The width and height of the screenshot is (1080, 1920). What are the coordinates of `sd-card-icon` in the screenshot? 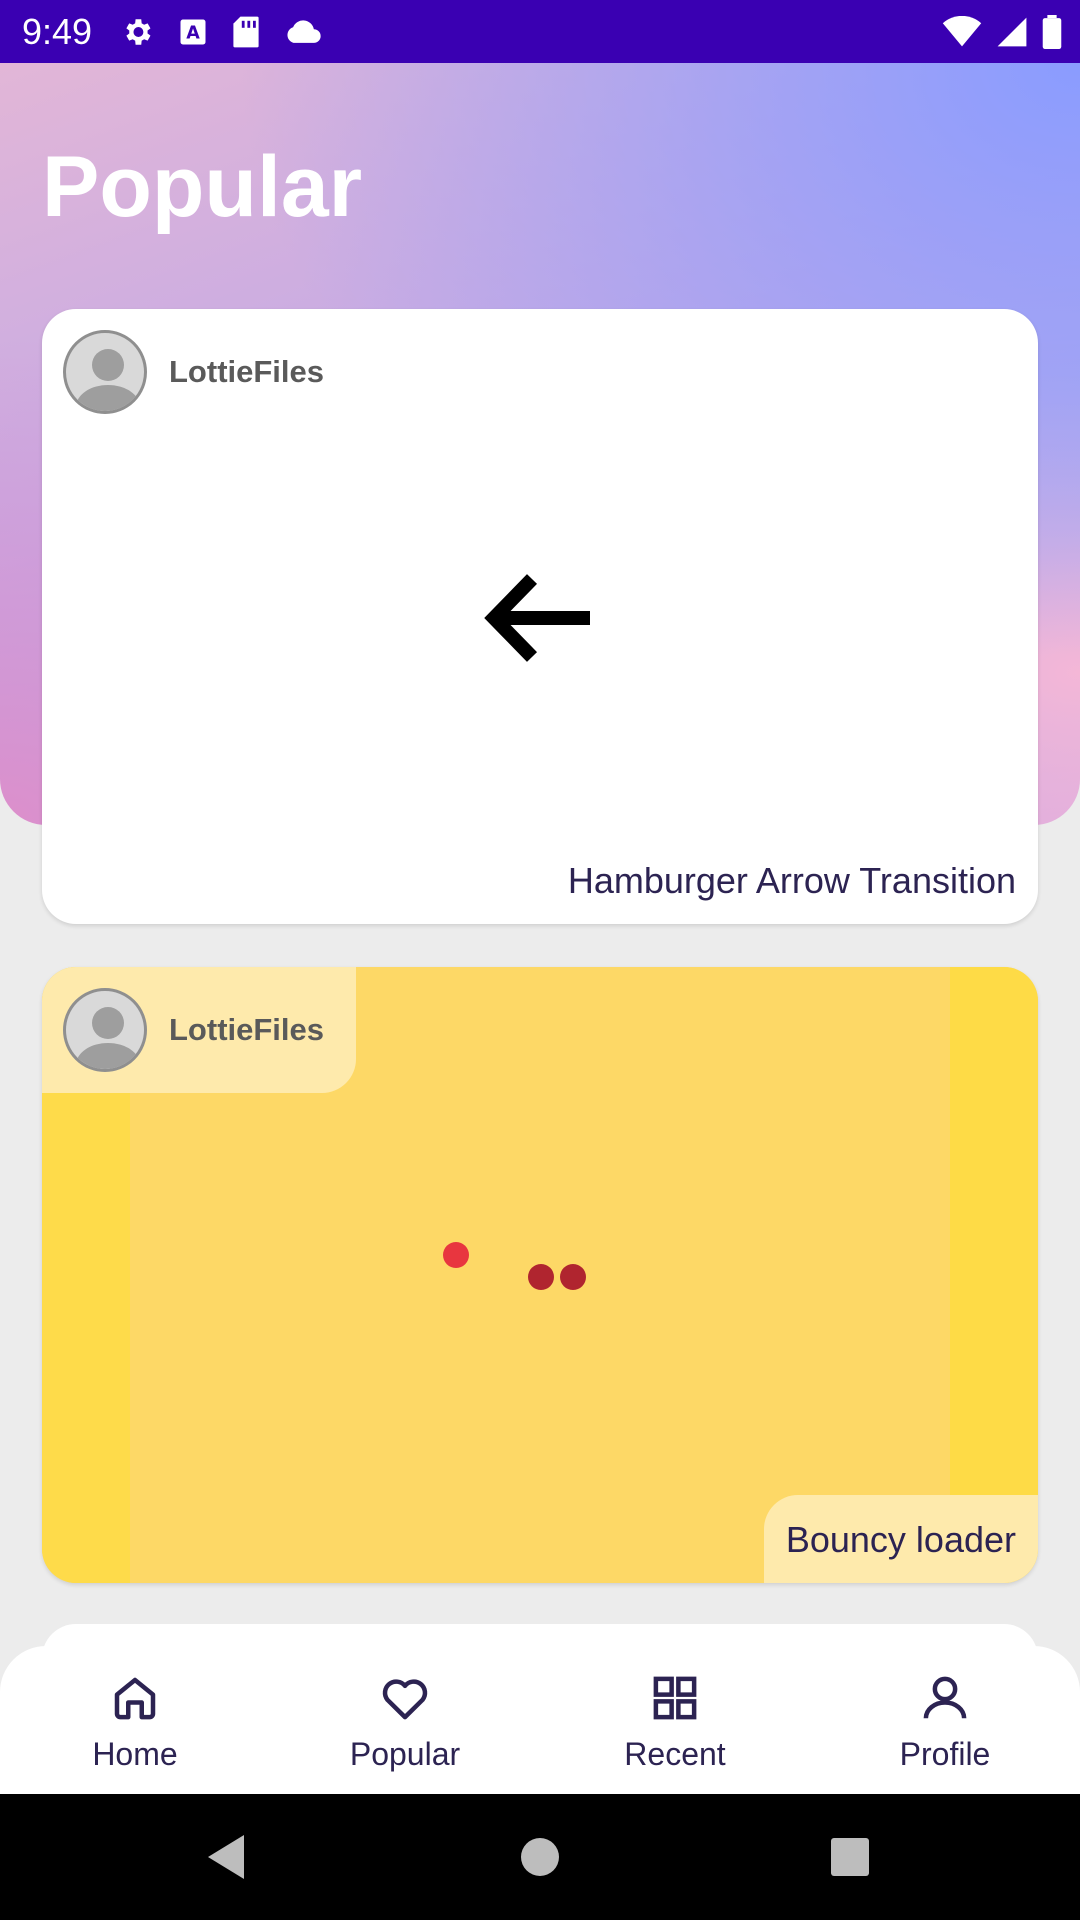 It's located at (246, 32).